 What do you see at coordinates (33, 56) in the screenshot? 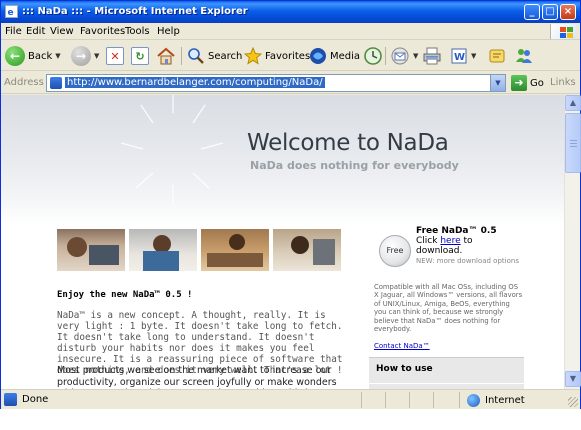
I see `back-button: ← Back ▼` at bounding box center [33, 56].